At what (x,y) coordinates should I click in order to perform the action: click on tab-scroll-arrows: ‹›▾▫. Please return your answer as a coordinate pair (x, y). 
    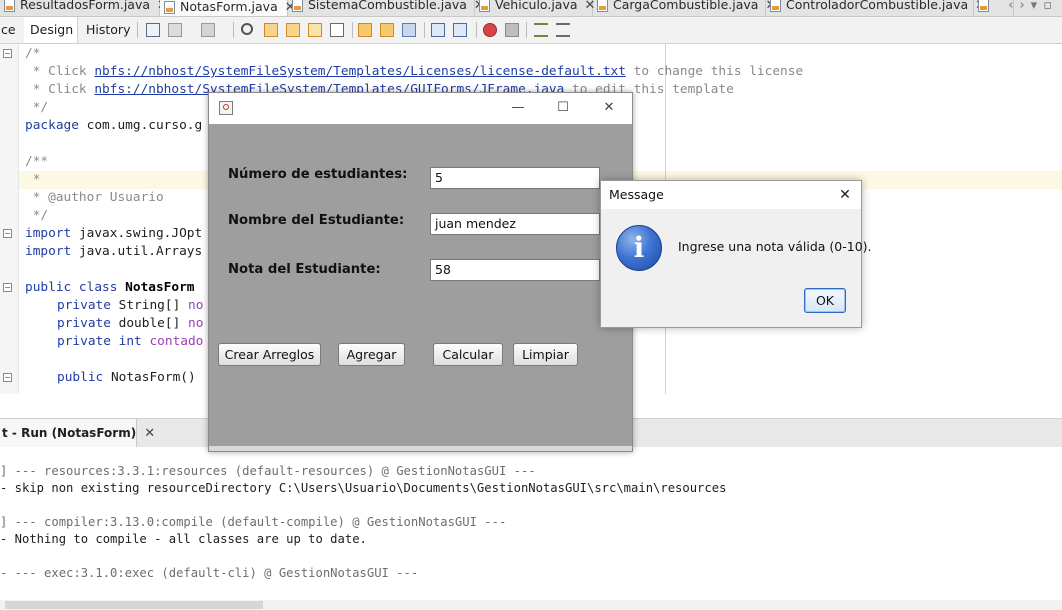
    Looking at the image, I should click on (1033, 6).